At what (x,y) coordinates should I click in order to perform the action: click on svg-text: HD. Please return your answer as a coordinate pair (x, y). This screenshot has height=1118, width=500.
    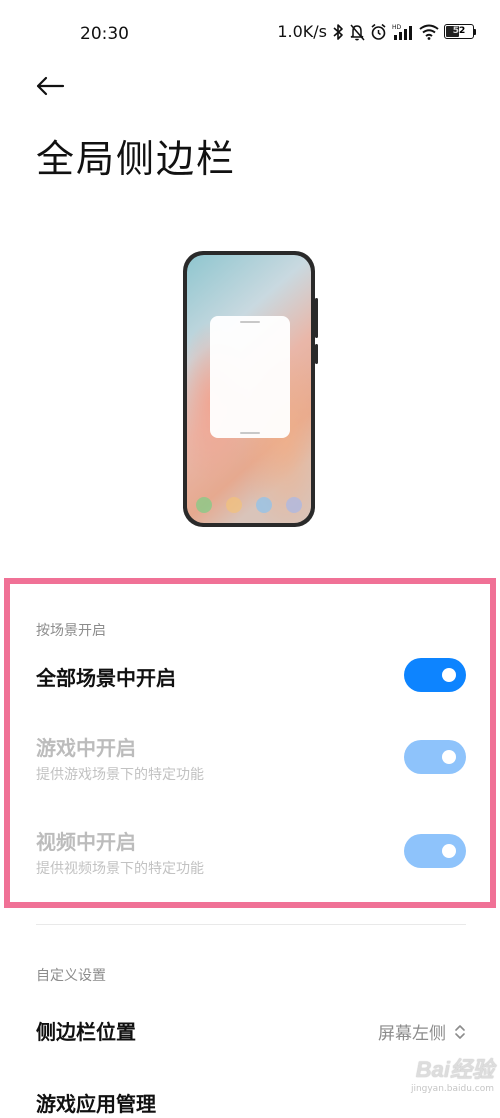
    Looking at the image, I should click on (397, 27).